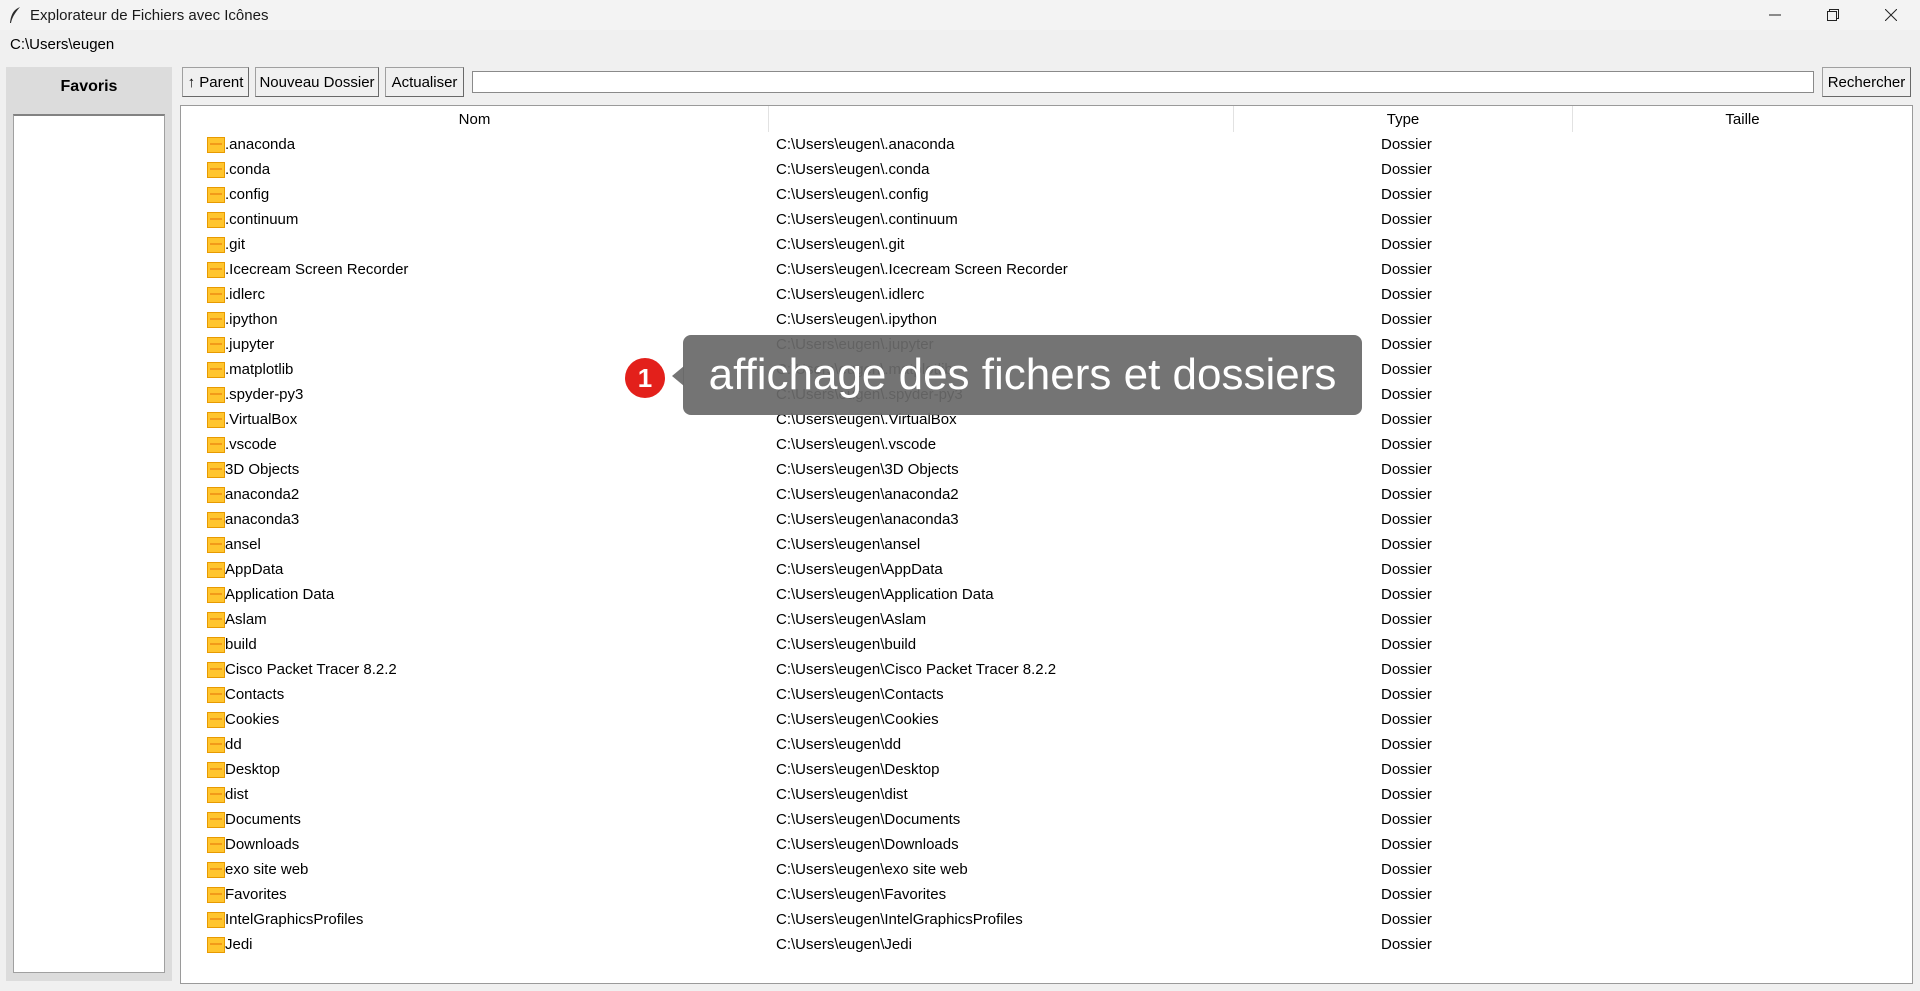 This screenshot has height=991, width=1920. I want to click on table-row: Contacts C:\Users\eugen\Contacts Dossier, so click(1046, 694).